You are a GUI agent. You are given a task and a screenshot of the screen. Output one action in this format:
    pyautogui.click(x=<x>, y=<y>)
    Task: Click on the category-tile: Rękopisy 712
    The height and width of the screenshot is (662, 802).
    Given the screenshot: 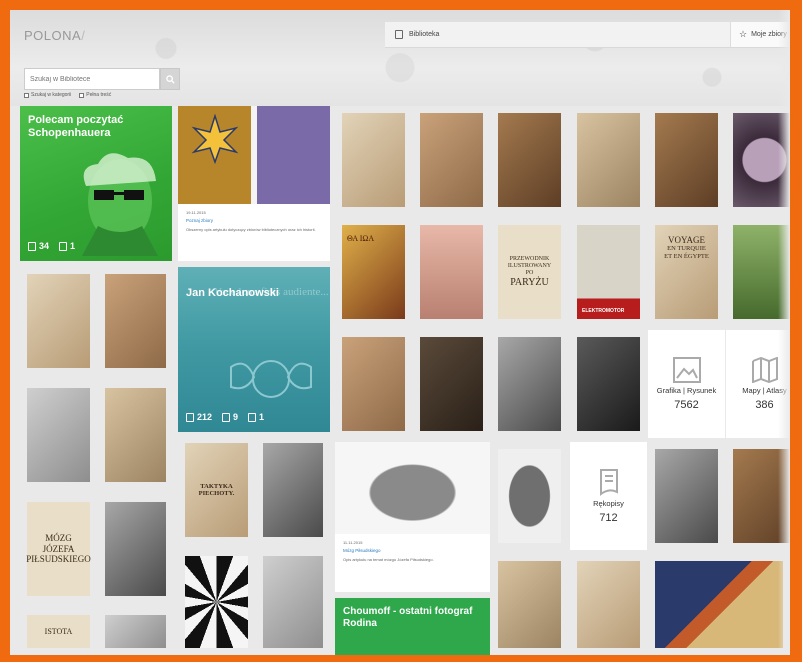 What is the action you would take?
    pyautogui.click(x=608, y=496)
    